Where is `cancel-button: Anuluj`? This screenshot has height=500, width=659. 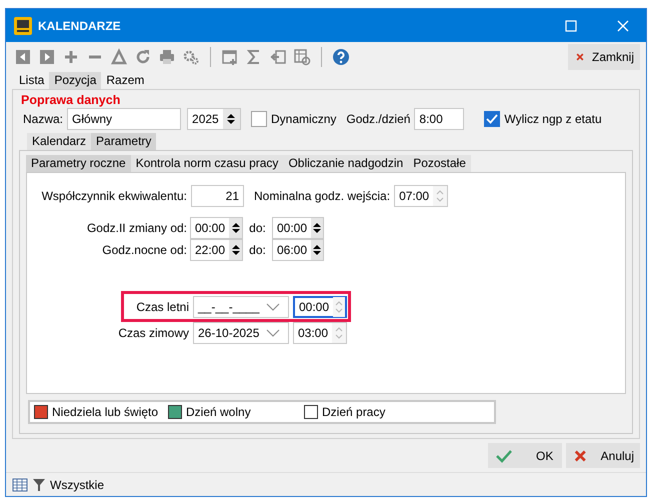
cancel-button: Anuluj is located at coordinates (603, 455).